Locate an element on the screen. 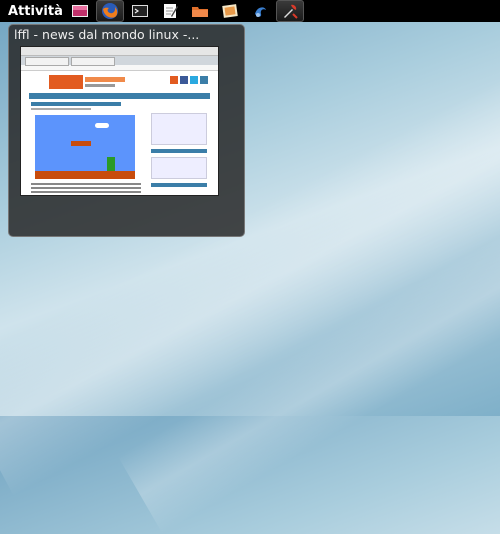 This screenshot has width=500, height=534. terminal-launcher is located at coordinates (140, 11).